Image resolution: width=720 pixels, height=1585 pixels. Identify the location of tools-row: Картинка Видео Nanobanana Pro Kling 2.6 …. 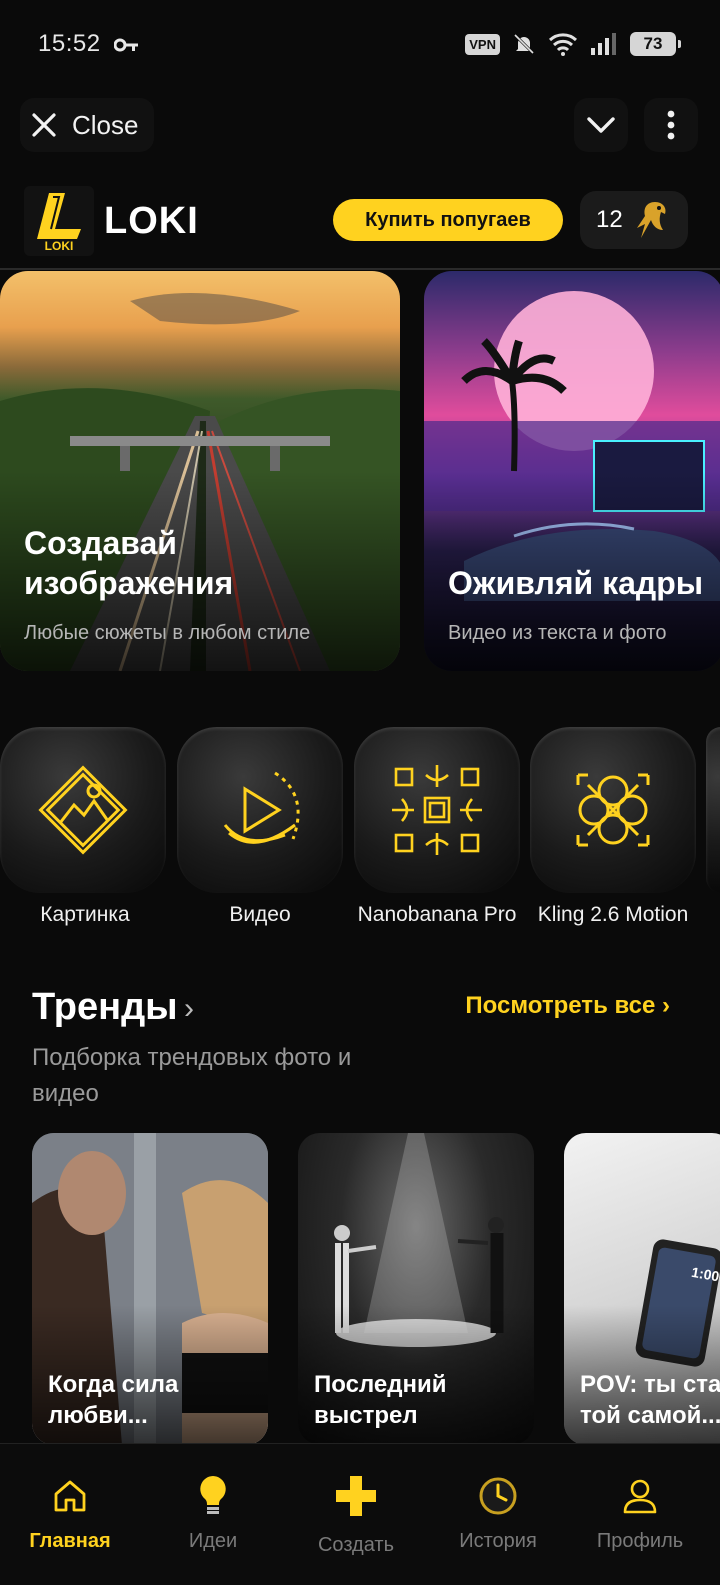
(360, 832).